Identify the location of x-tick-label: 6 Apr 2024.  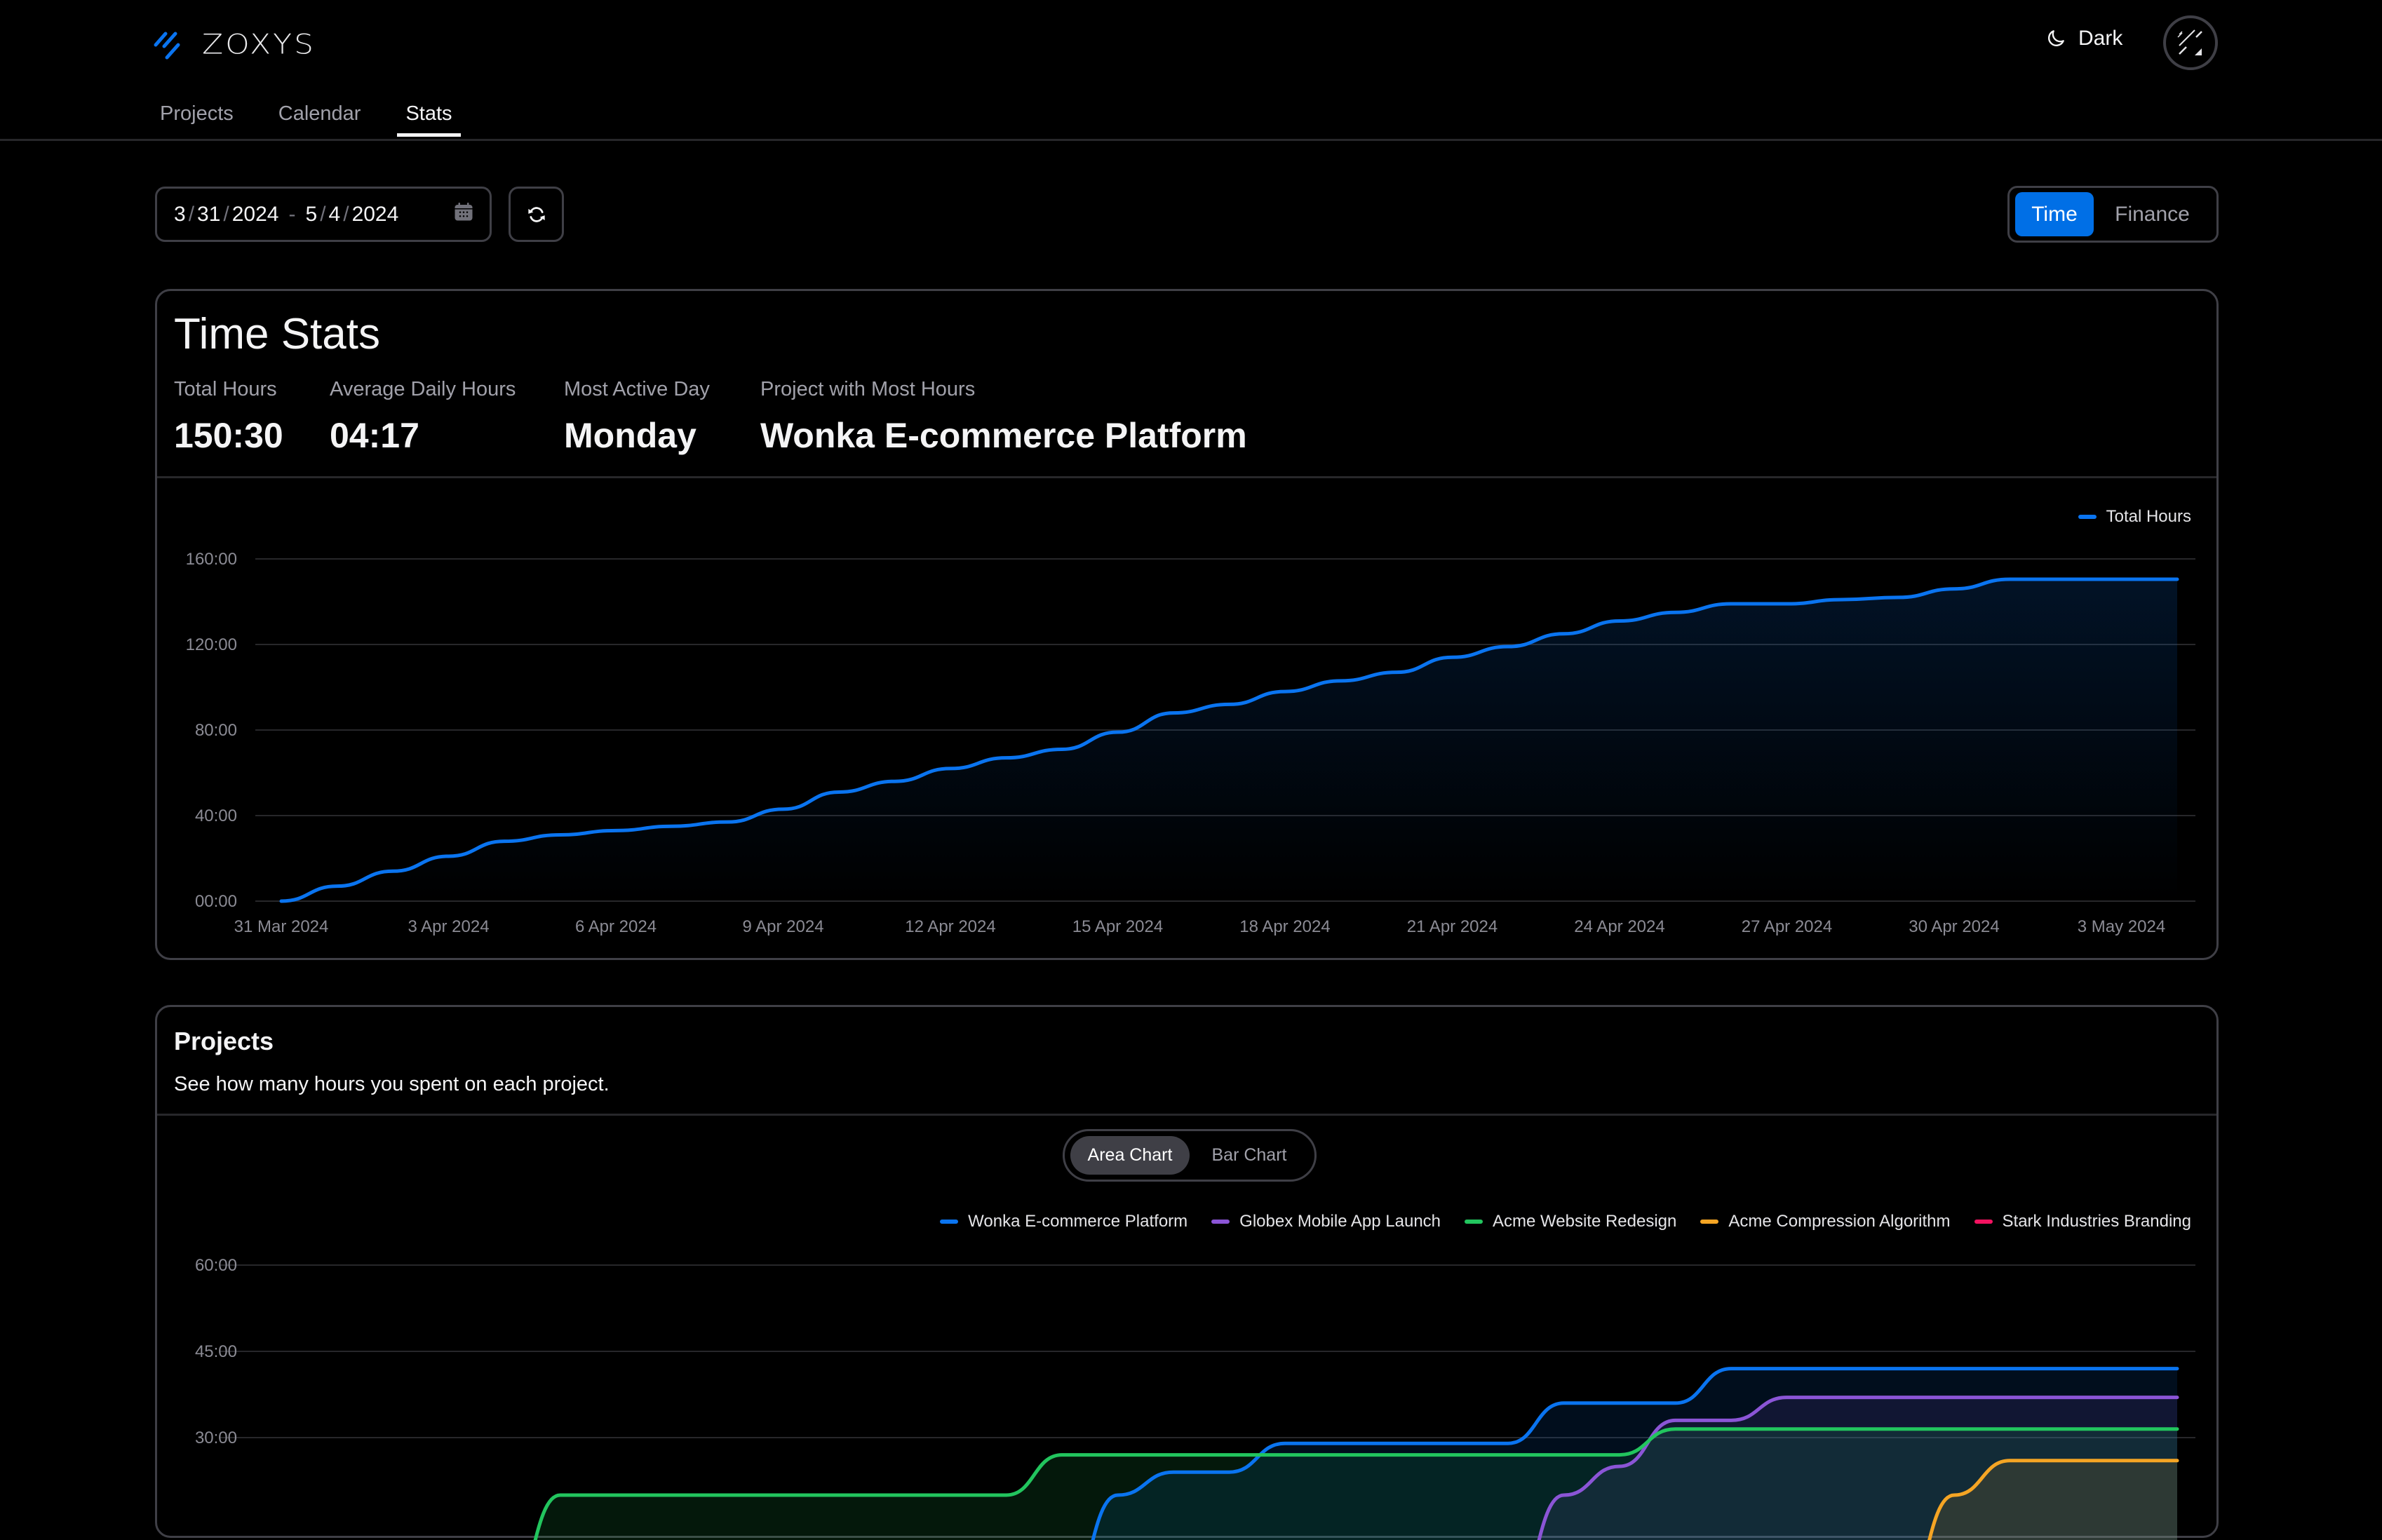
(616, 926).